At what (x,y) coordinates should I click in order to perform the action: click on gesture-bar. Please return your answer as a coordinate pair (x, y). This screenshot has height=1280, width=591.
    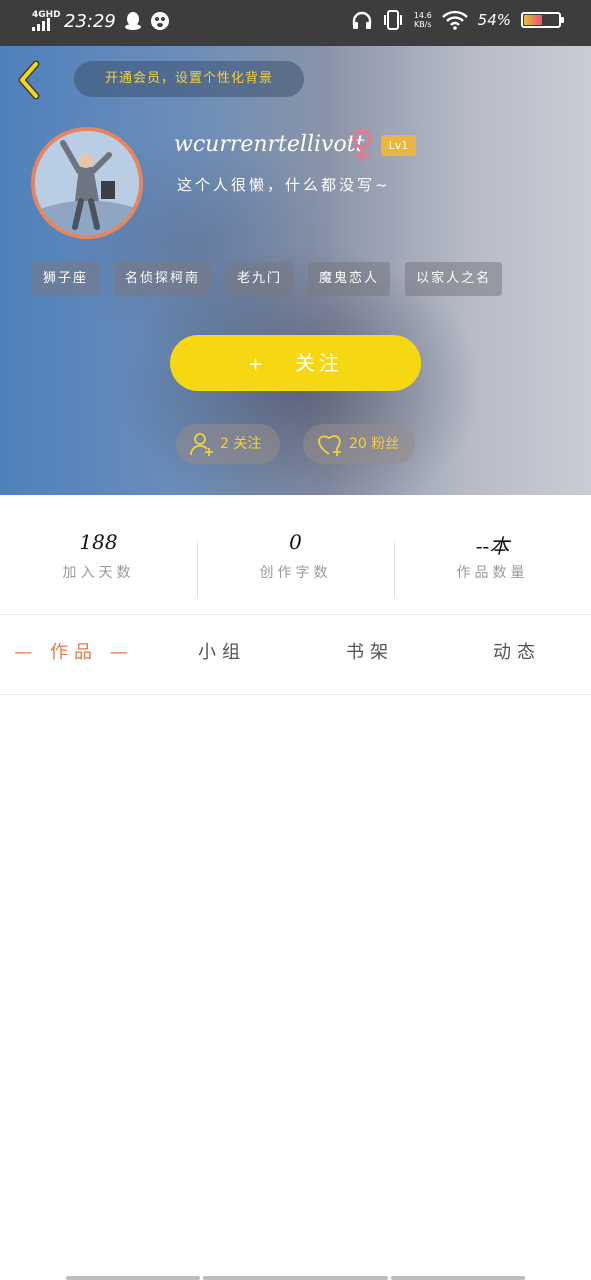
    Looking at the image, I should click on (295, 1277).